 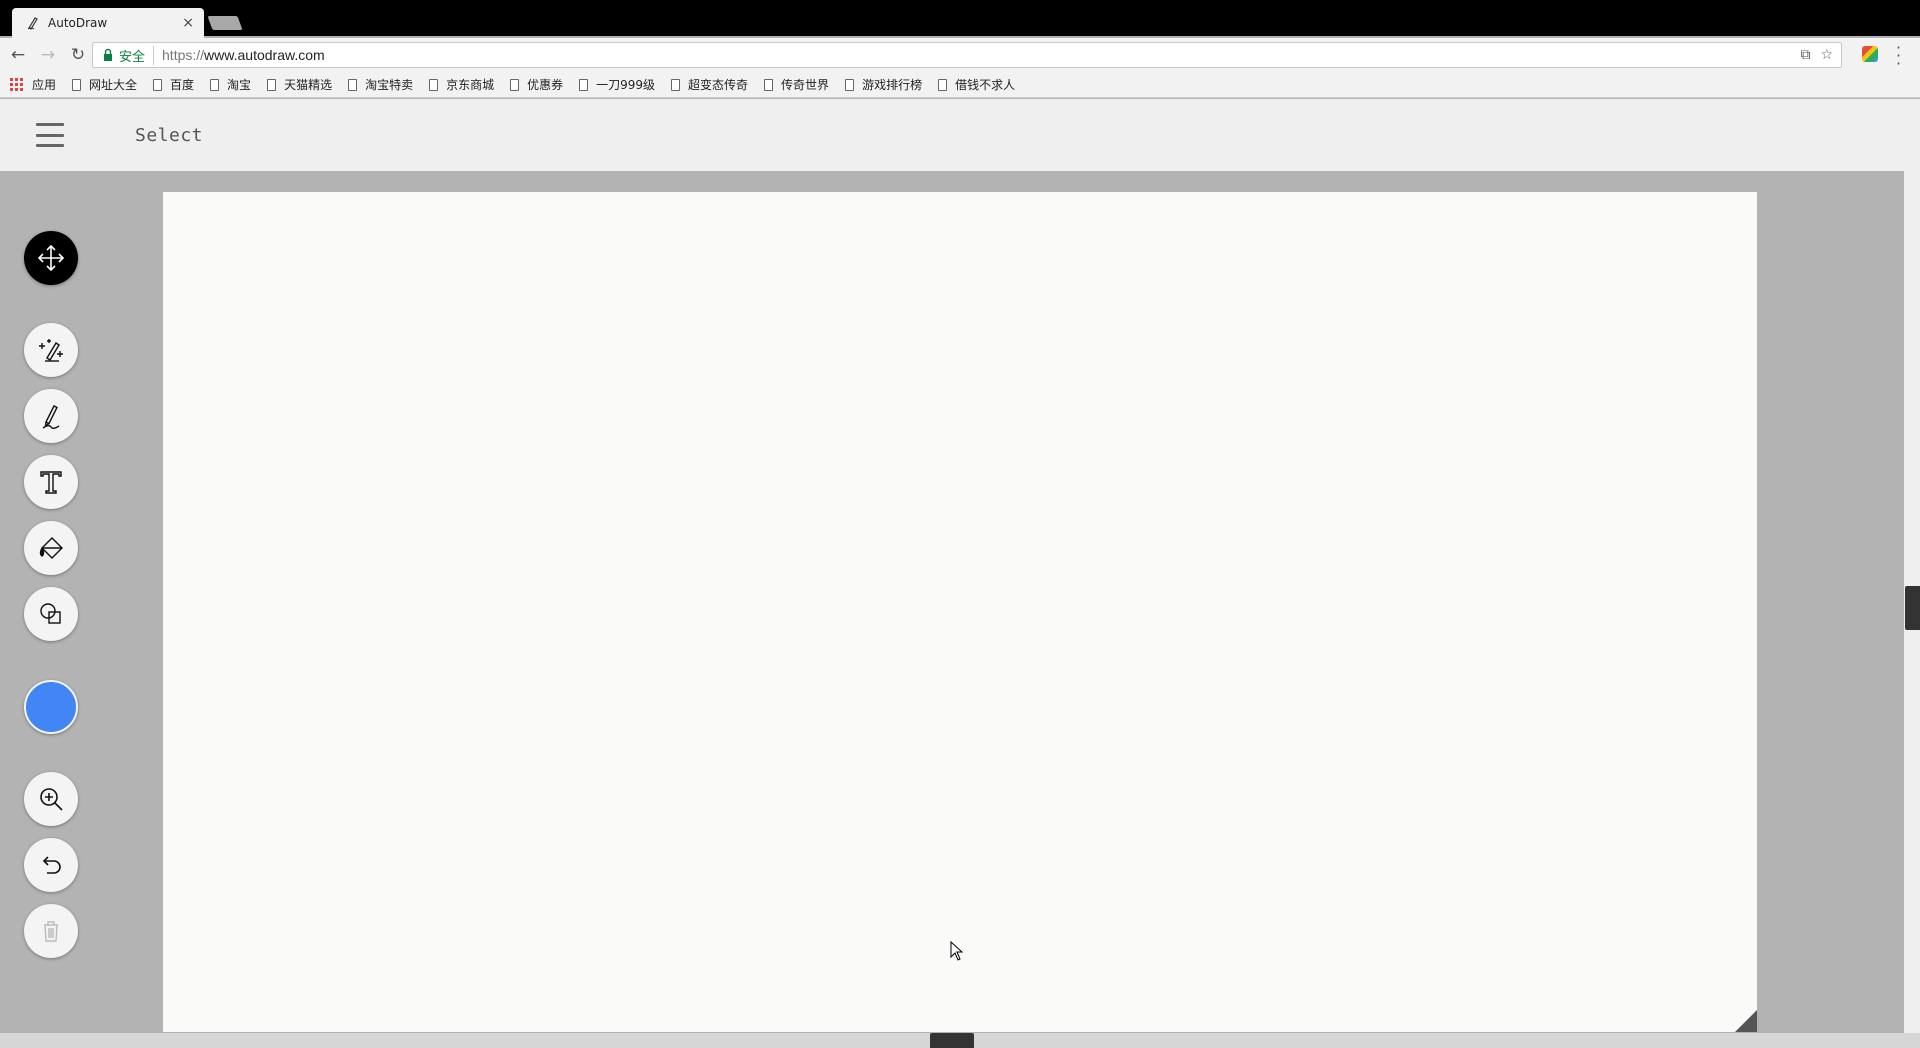 What do you see at coordinates (51, 707) in the screenshot?
I see `color-picker-swatch` at bounding box center [51, 707].